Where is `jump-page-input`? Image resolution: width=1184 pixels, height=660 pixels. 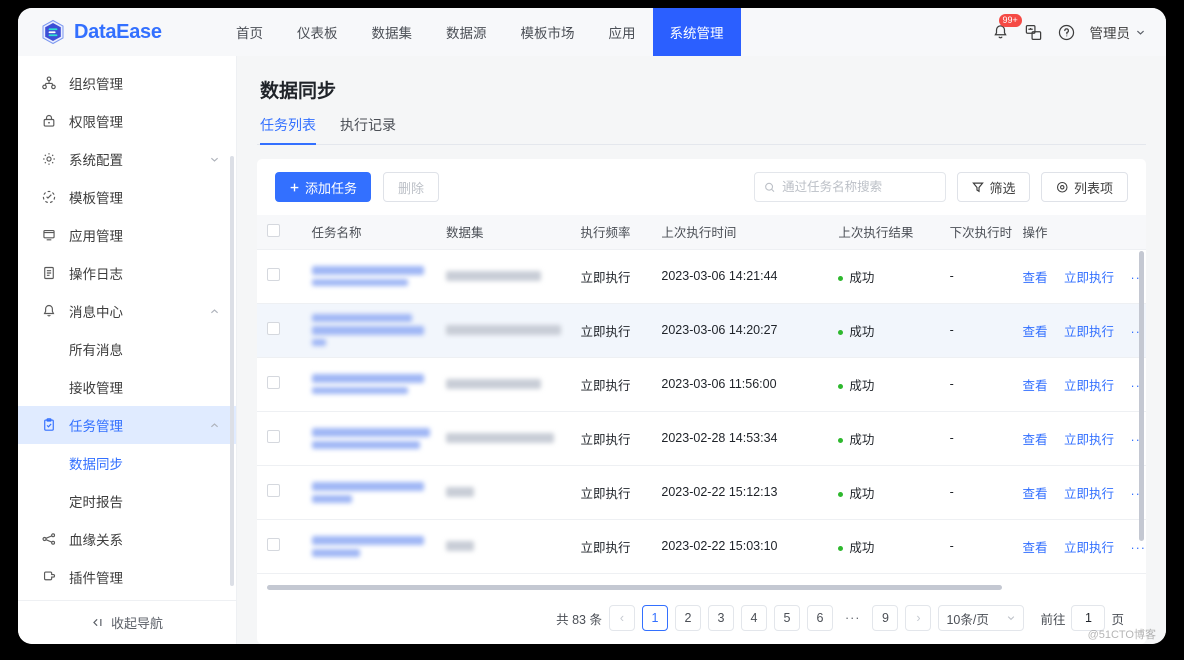
jump-page-input is located at coordinates (1088, 618).